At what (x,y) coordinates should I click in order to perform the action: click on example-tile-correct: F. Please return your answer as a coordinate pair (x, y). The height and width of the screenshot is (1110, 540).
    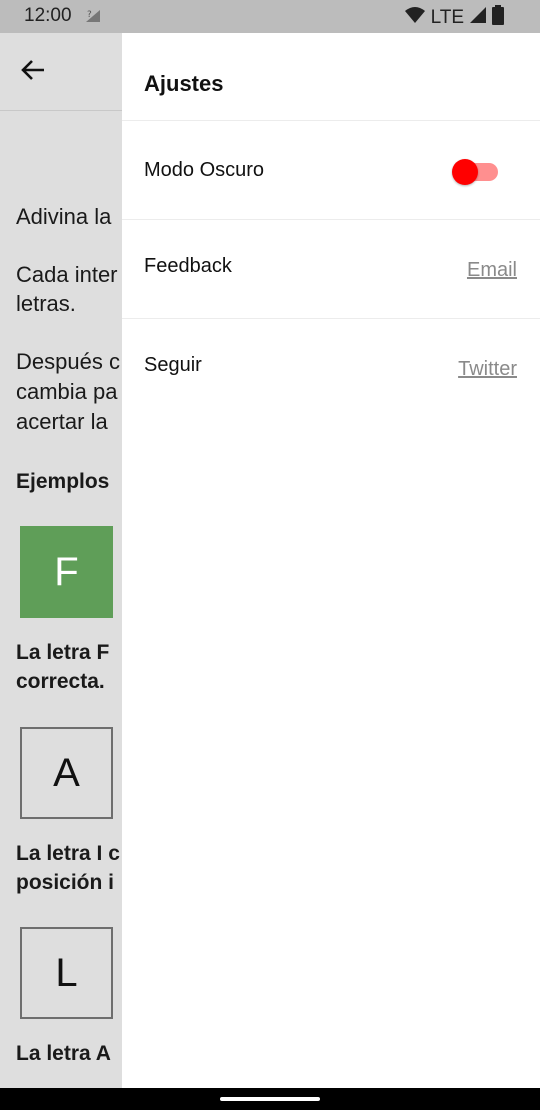
    Looking at the image, I should click on (66, 572).